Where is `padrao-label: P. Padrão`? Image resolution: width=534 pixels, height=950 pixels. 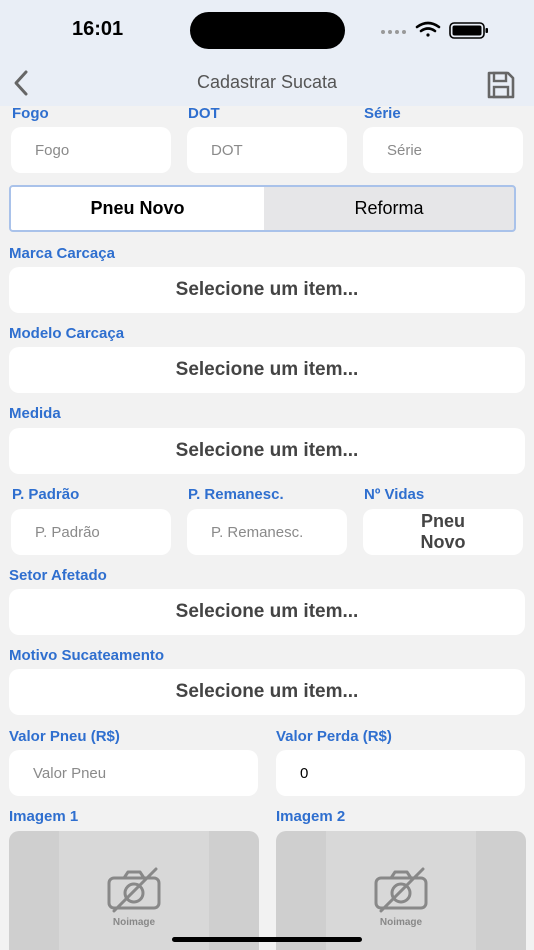 padrao-label: P. Padrão is located at coordinates (46, 494).